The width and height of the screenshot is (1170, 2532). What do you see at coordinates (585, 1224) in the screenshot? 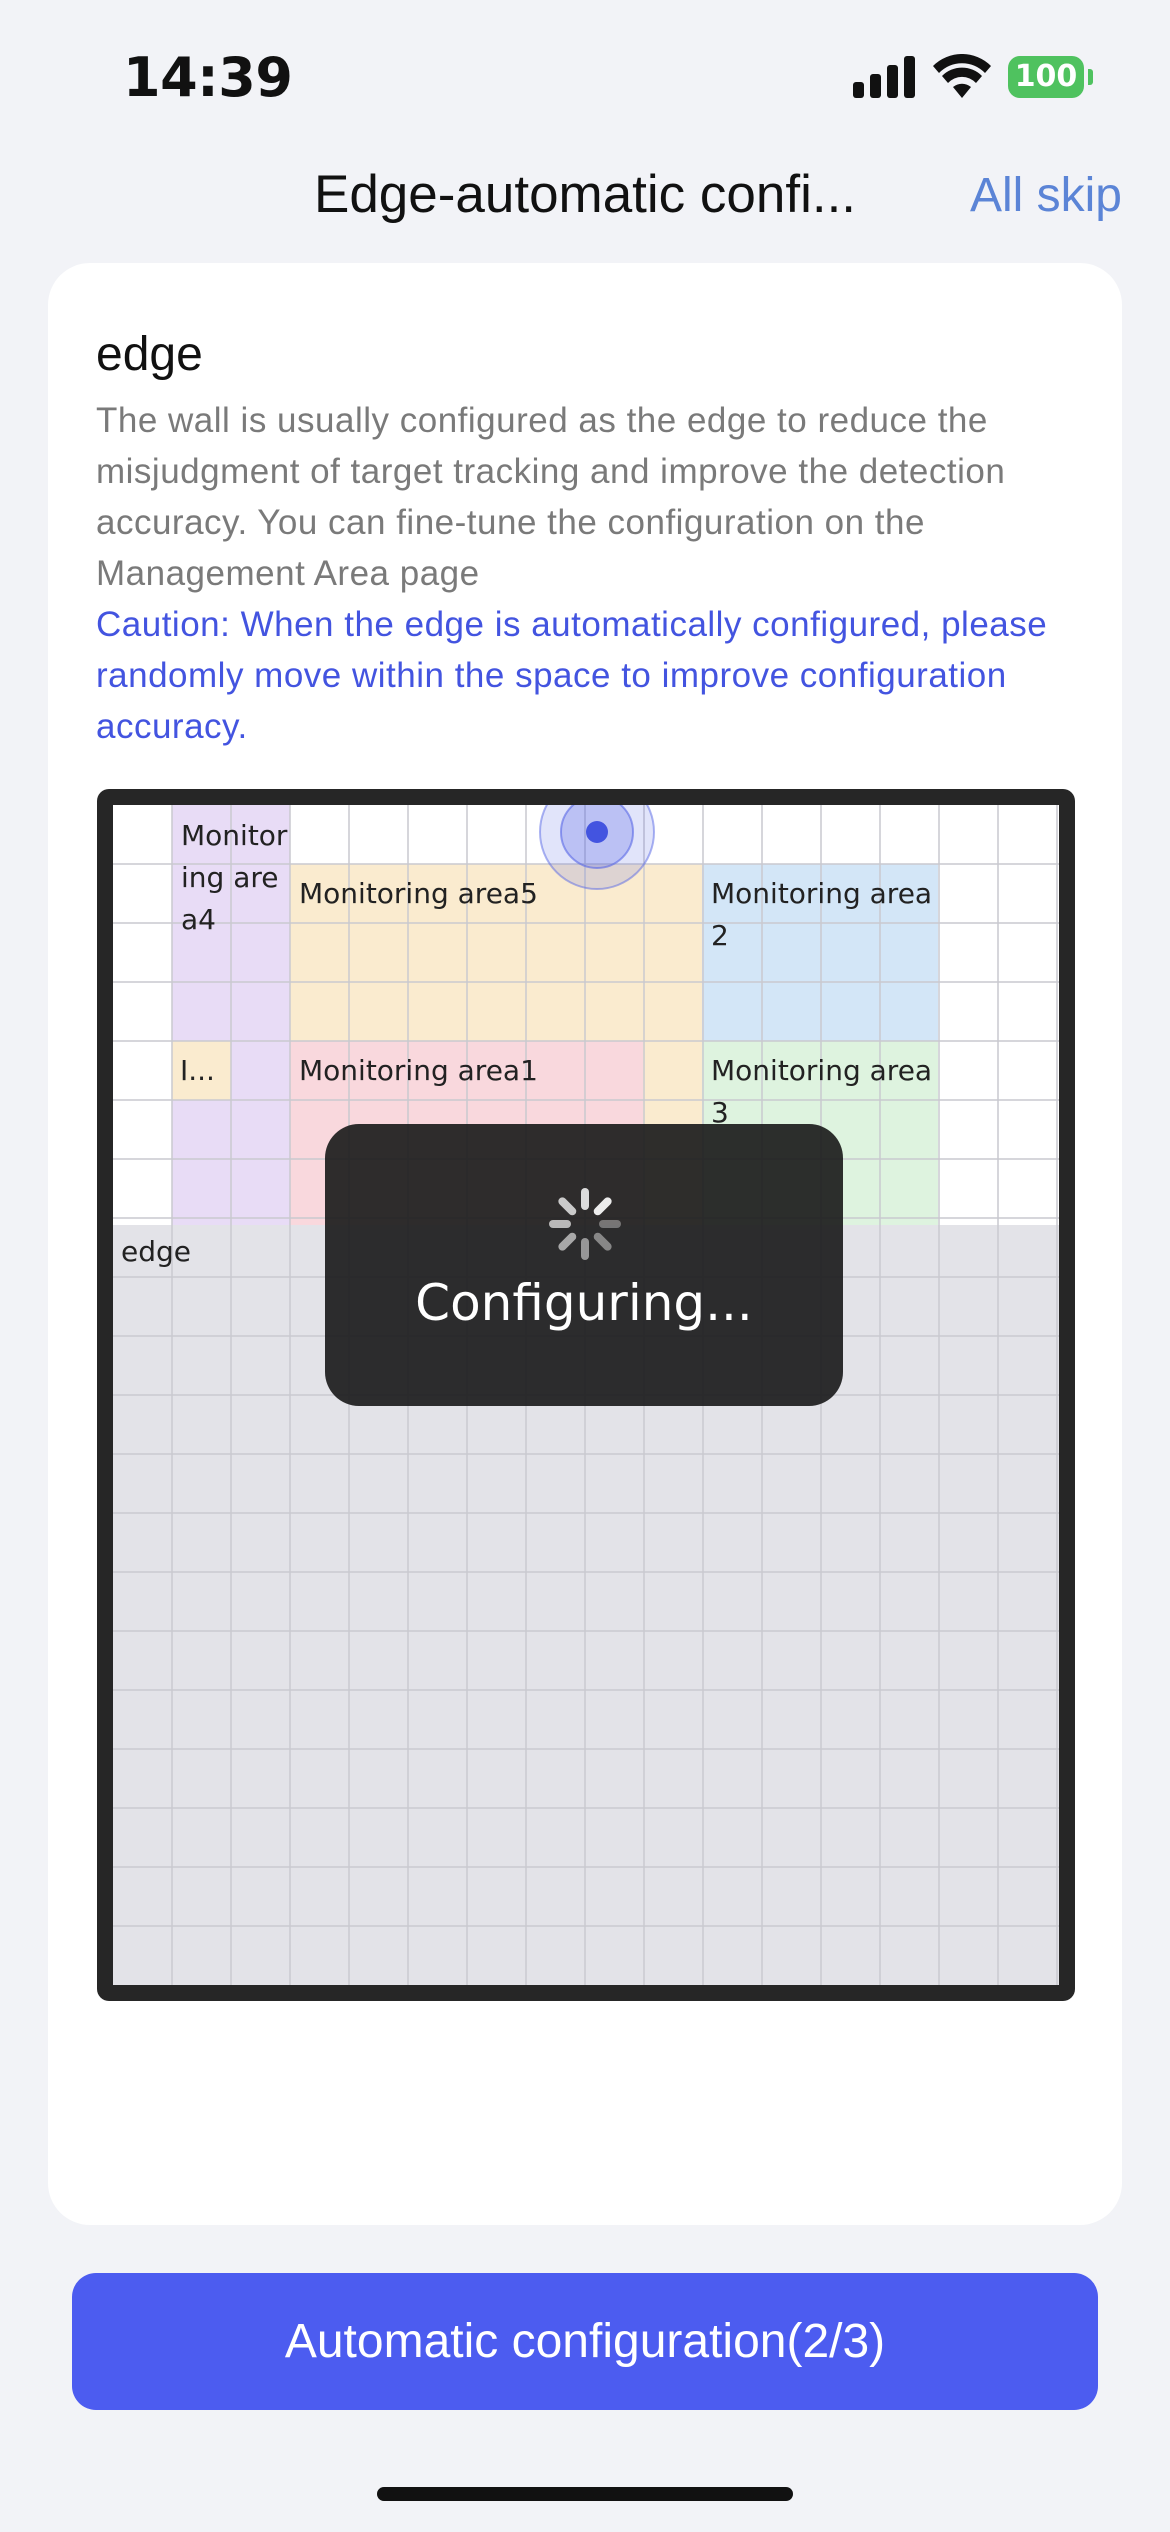
I see `loading-spinner-icon` at bounding box center [585, 1224].